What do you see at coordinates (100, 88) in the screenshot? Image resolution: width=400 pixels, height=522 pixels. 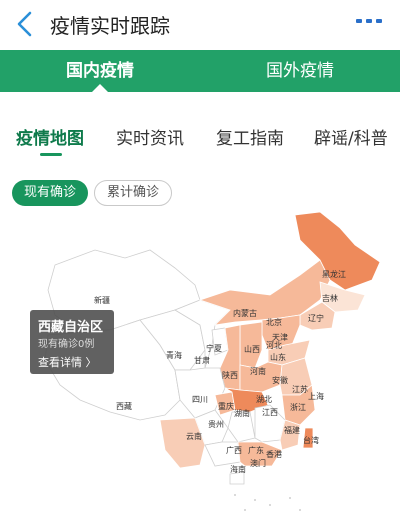 I see `active-tab-indicator` at bounding box center [100, 88].